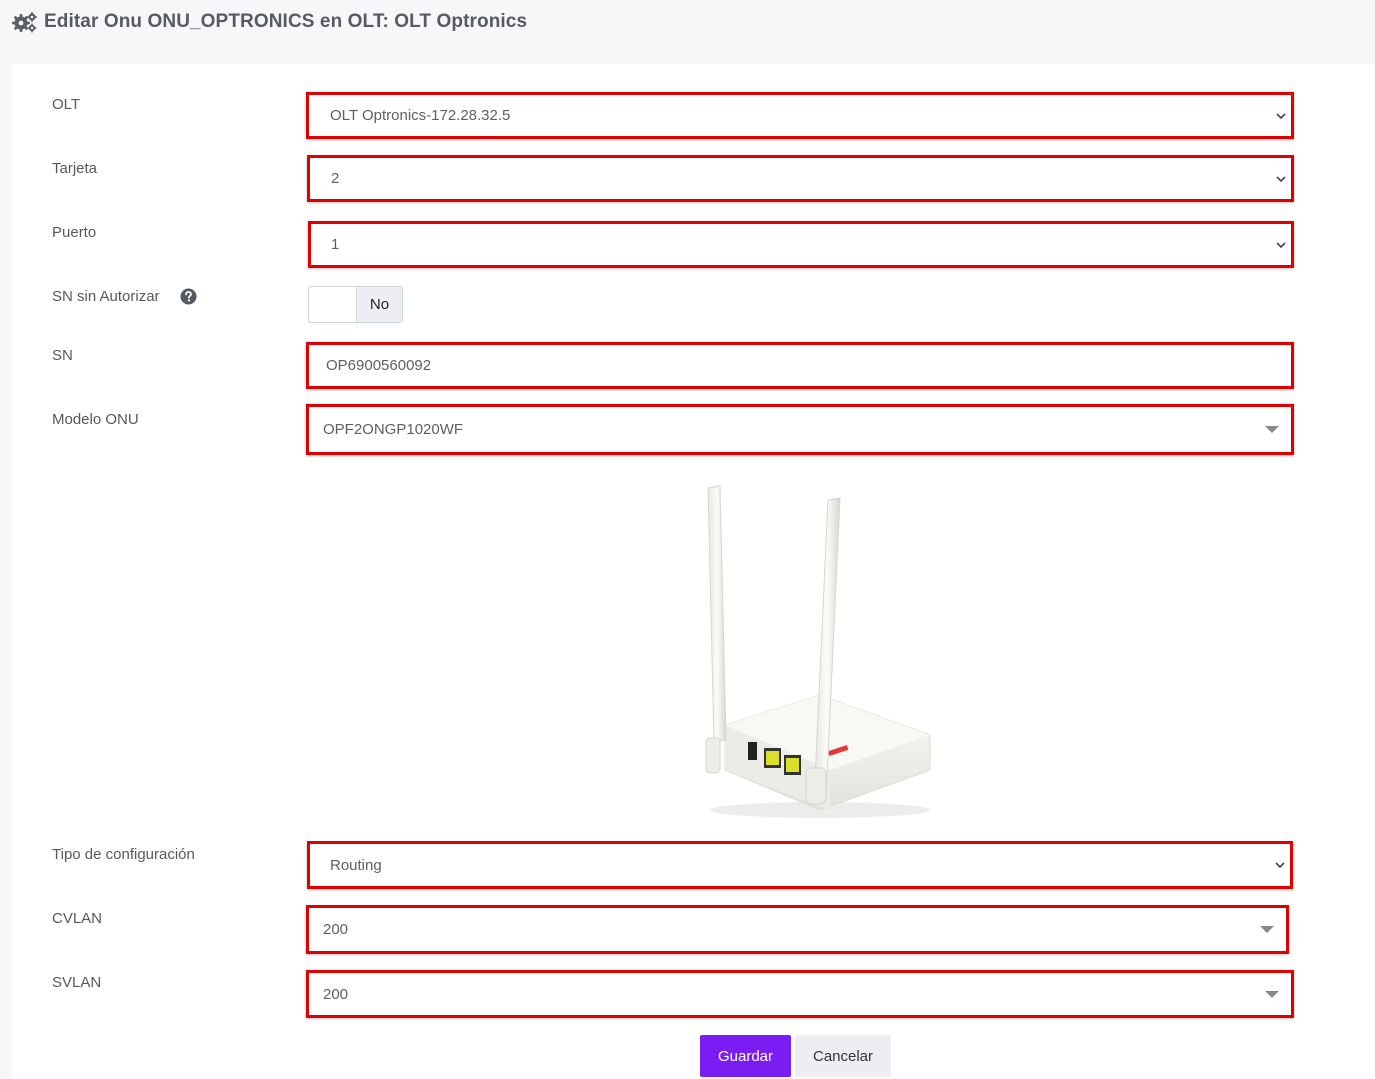 Image resolution: width=1375 pixels, height=1079 pixels. Describe the element at coordinates (818, 651) in the screenshot. I see `onu-device-image` at that location.